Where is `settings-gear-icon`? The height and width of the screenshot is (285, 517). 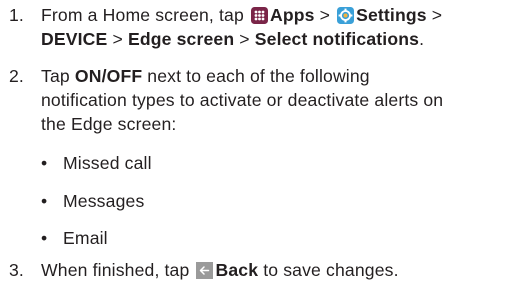 settings-gear-icon is located at coordinates (346, 15).